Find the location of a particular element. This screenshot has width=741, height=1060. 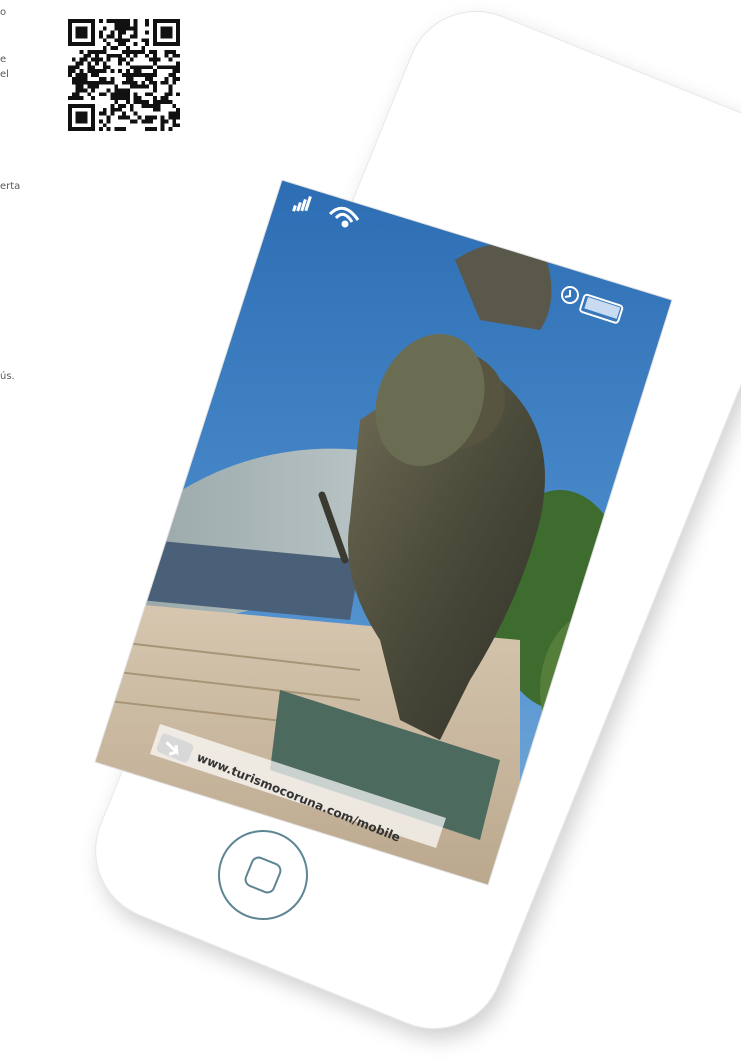

home-button is located at coordinates (263, 875).